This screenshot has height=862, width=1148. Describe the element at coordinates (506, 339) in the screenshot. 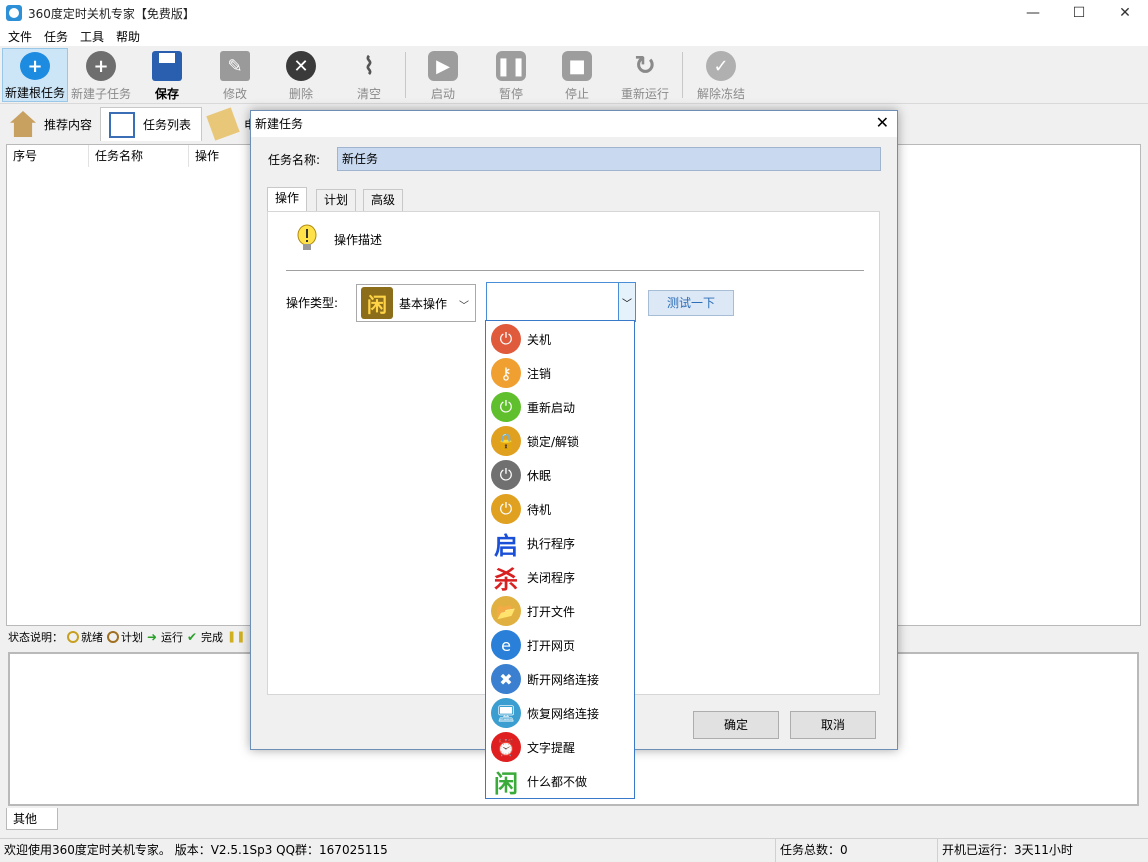

I see `power-red-icon: ⏻` at that location.